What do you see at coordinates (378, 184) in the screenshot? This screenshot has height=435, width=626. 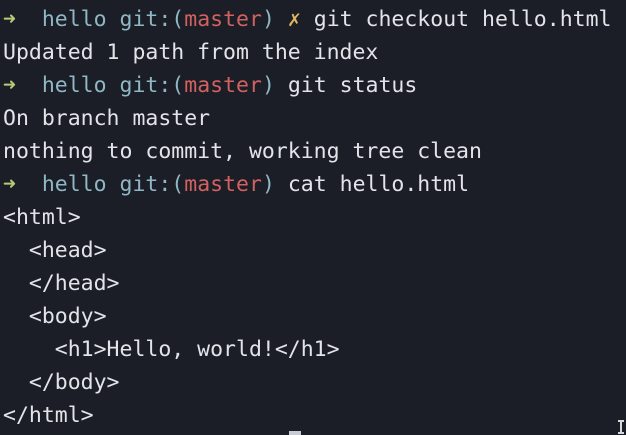 I see `command-cat: cat hello.html` at bounding box center [378, 184].